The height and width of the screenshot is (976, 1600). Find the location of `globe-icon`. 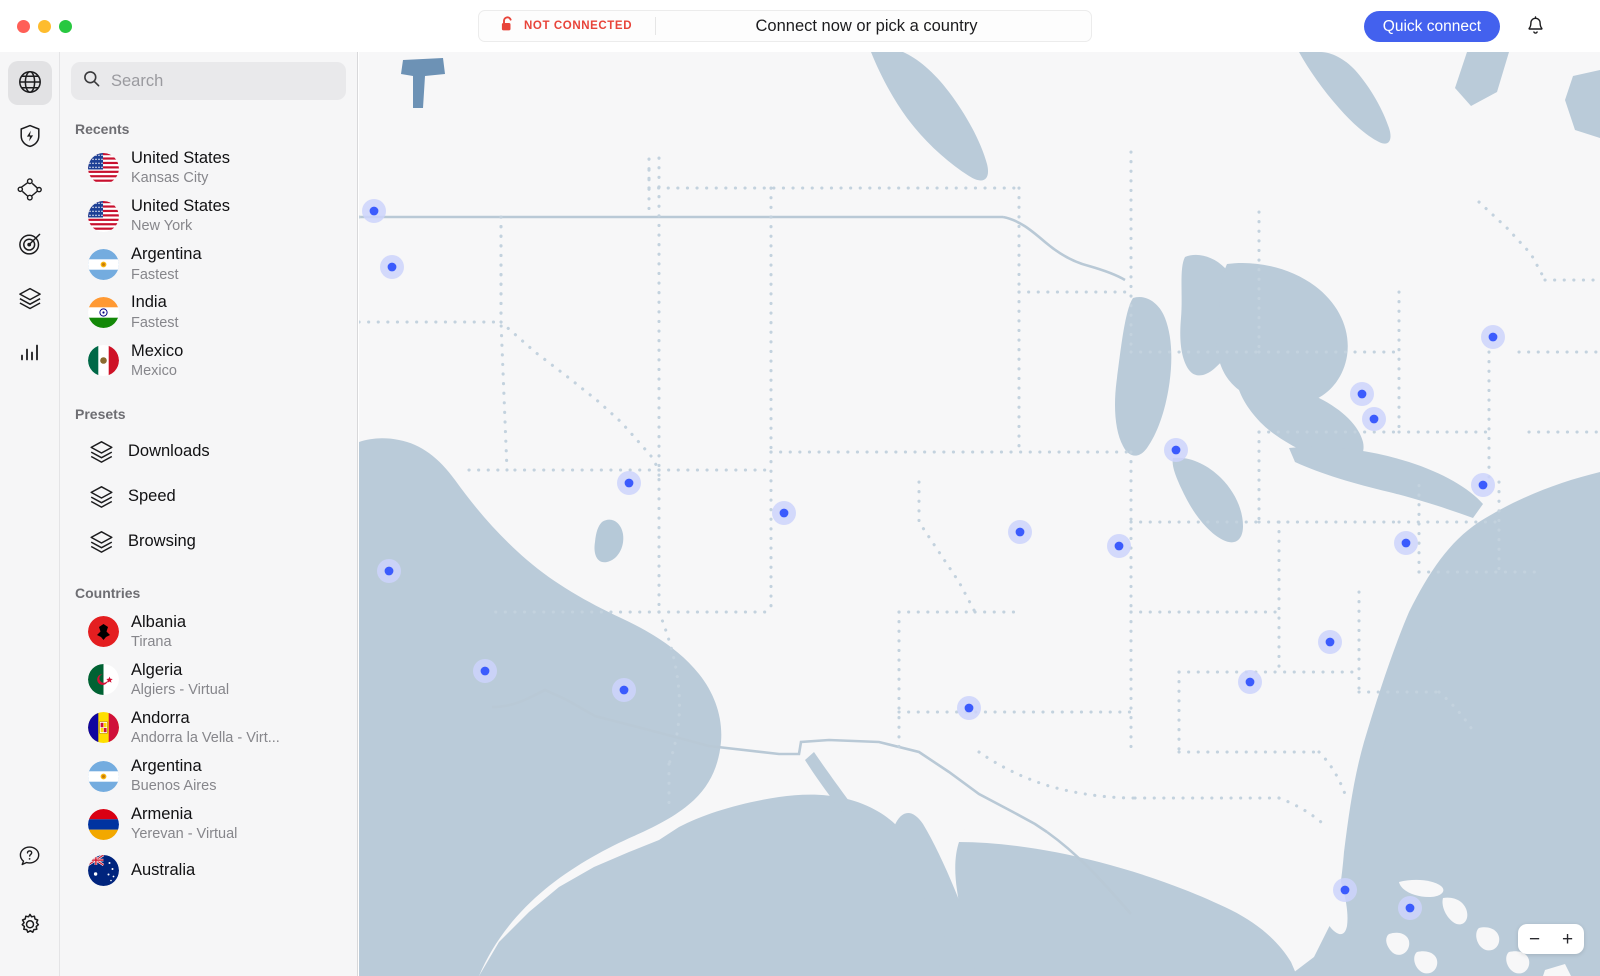

globe-icon is located at coordinates (30, 83).